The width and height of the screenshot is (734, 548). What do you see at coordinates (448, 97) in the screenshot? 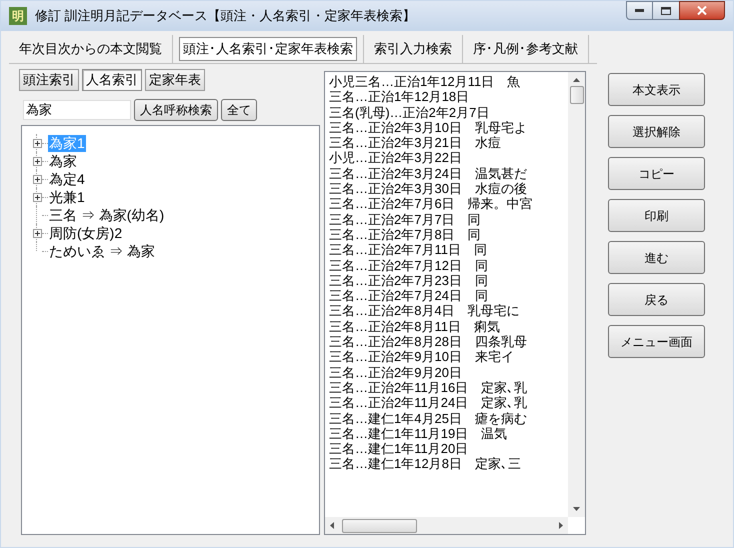
I see `result-item: 三名…正治1年12月18日` at bounding box center [448, 97].